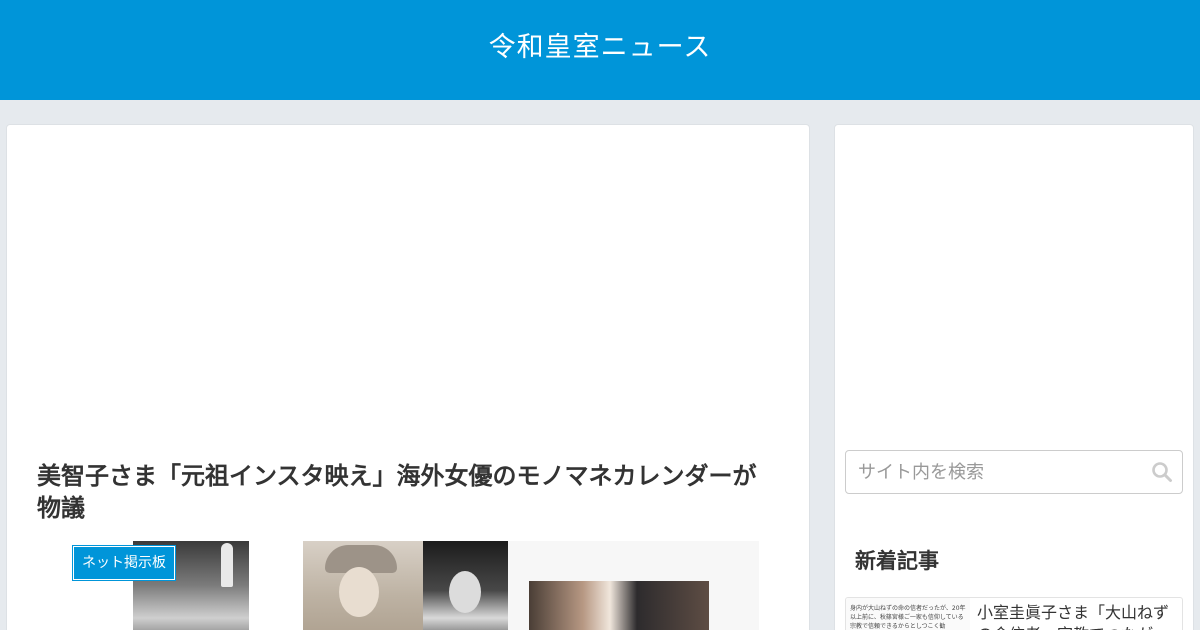 This screenshot has width=1200, height=630. Describe the element at coordinates (397, 492) in the screenshot. I see `article-title: 美智子さま「元祖インスタ映え」海外女優のモノマネカレンダーが物議` at that location.